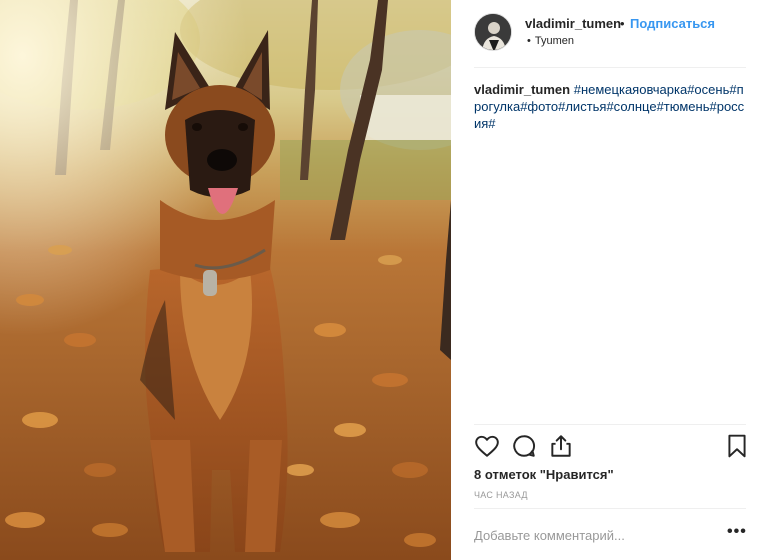  Describe the element at coordinates (672, 23) in the screenshot. I see `follow-button: Подписаться` at that location.